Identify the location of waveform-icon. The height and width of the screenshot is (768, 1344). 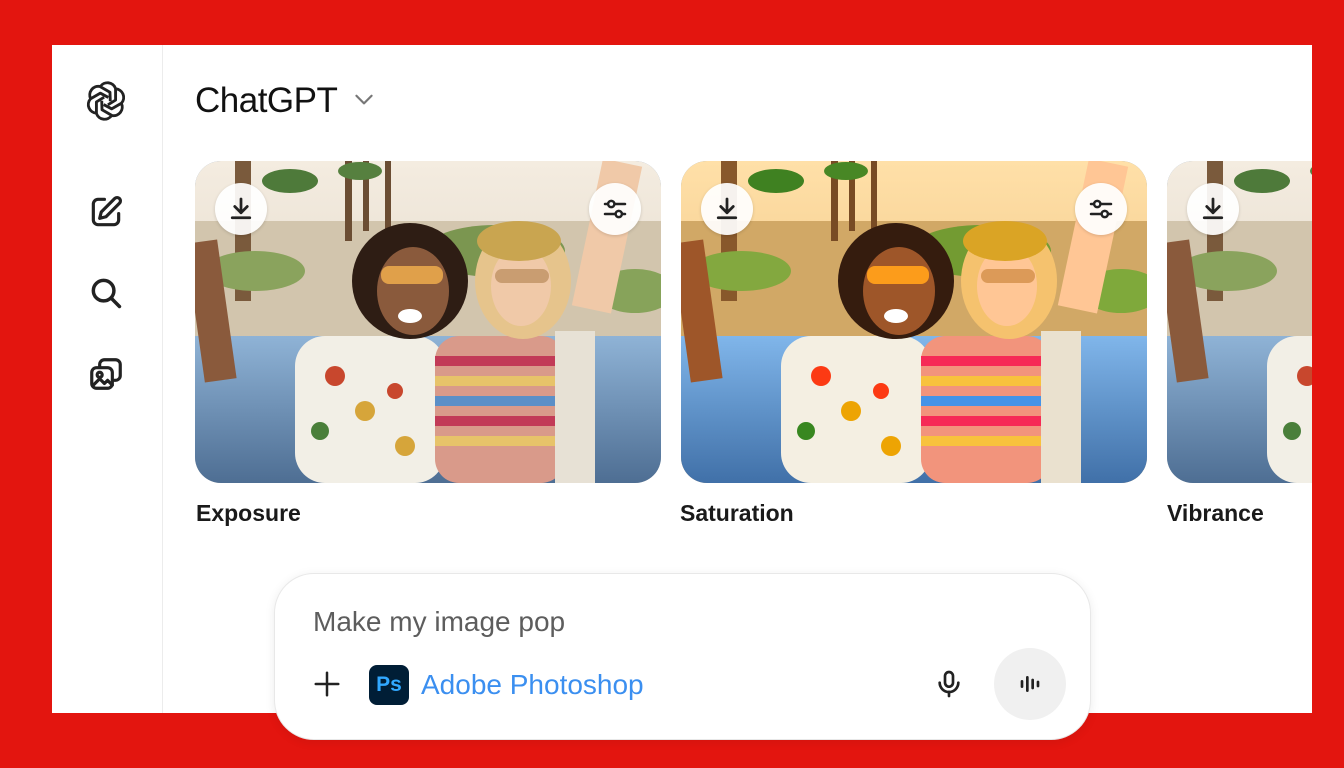
(1030, 684).